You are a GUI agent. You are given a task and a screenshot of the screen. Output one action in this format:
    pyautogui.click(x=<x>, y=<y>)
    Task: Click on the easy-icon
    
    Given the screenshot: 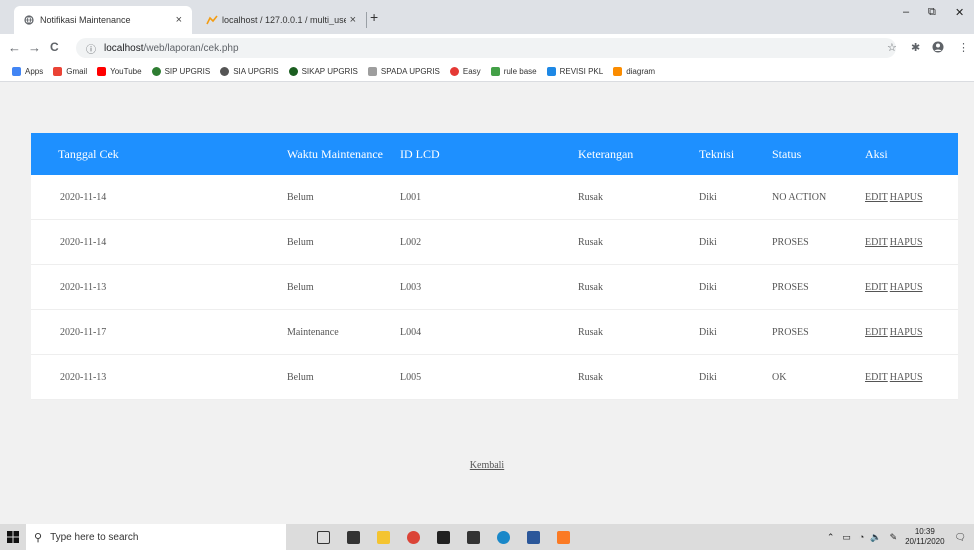 What is the action you would take?
    pyautogui.click(x=454, y=71)
    